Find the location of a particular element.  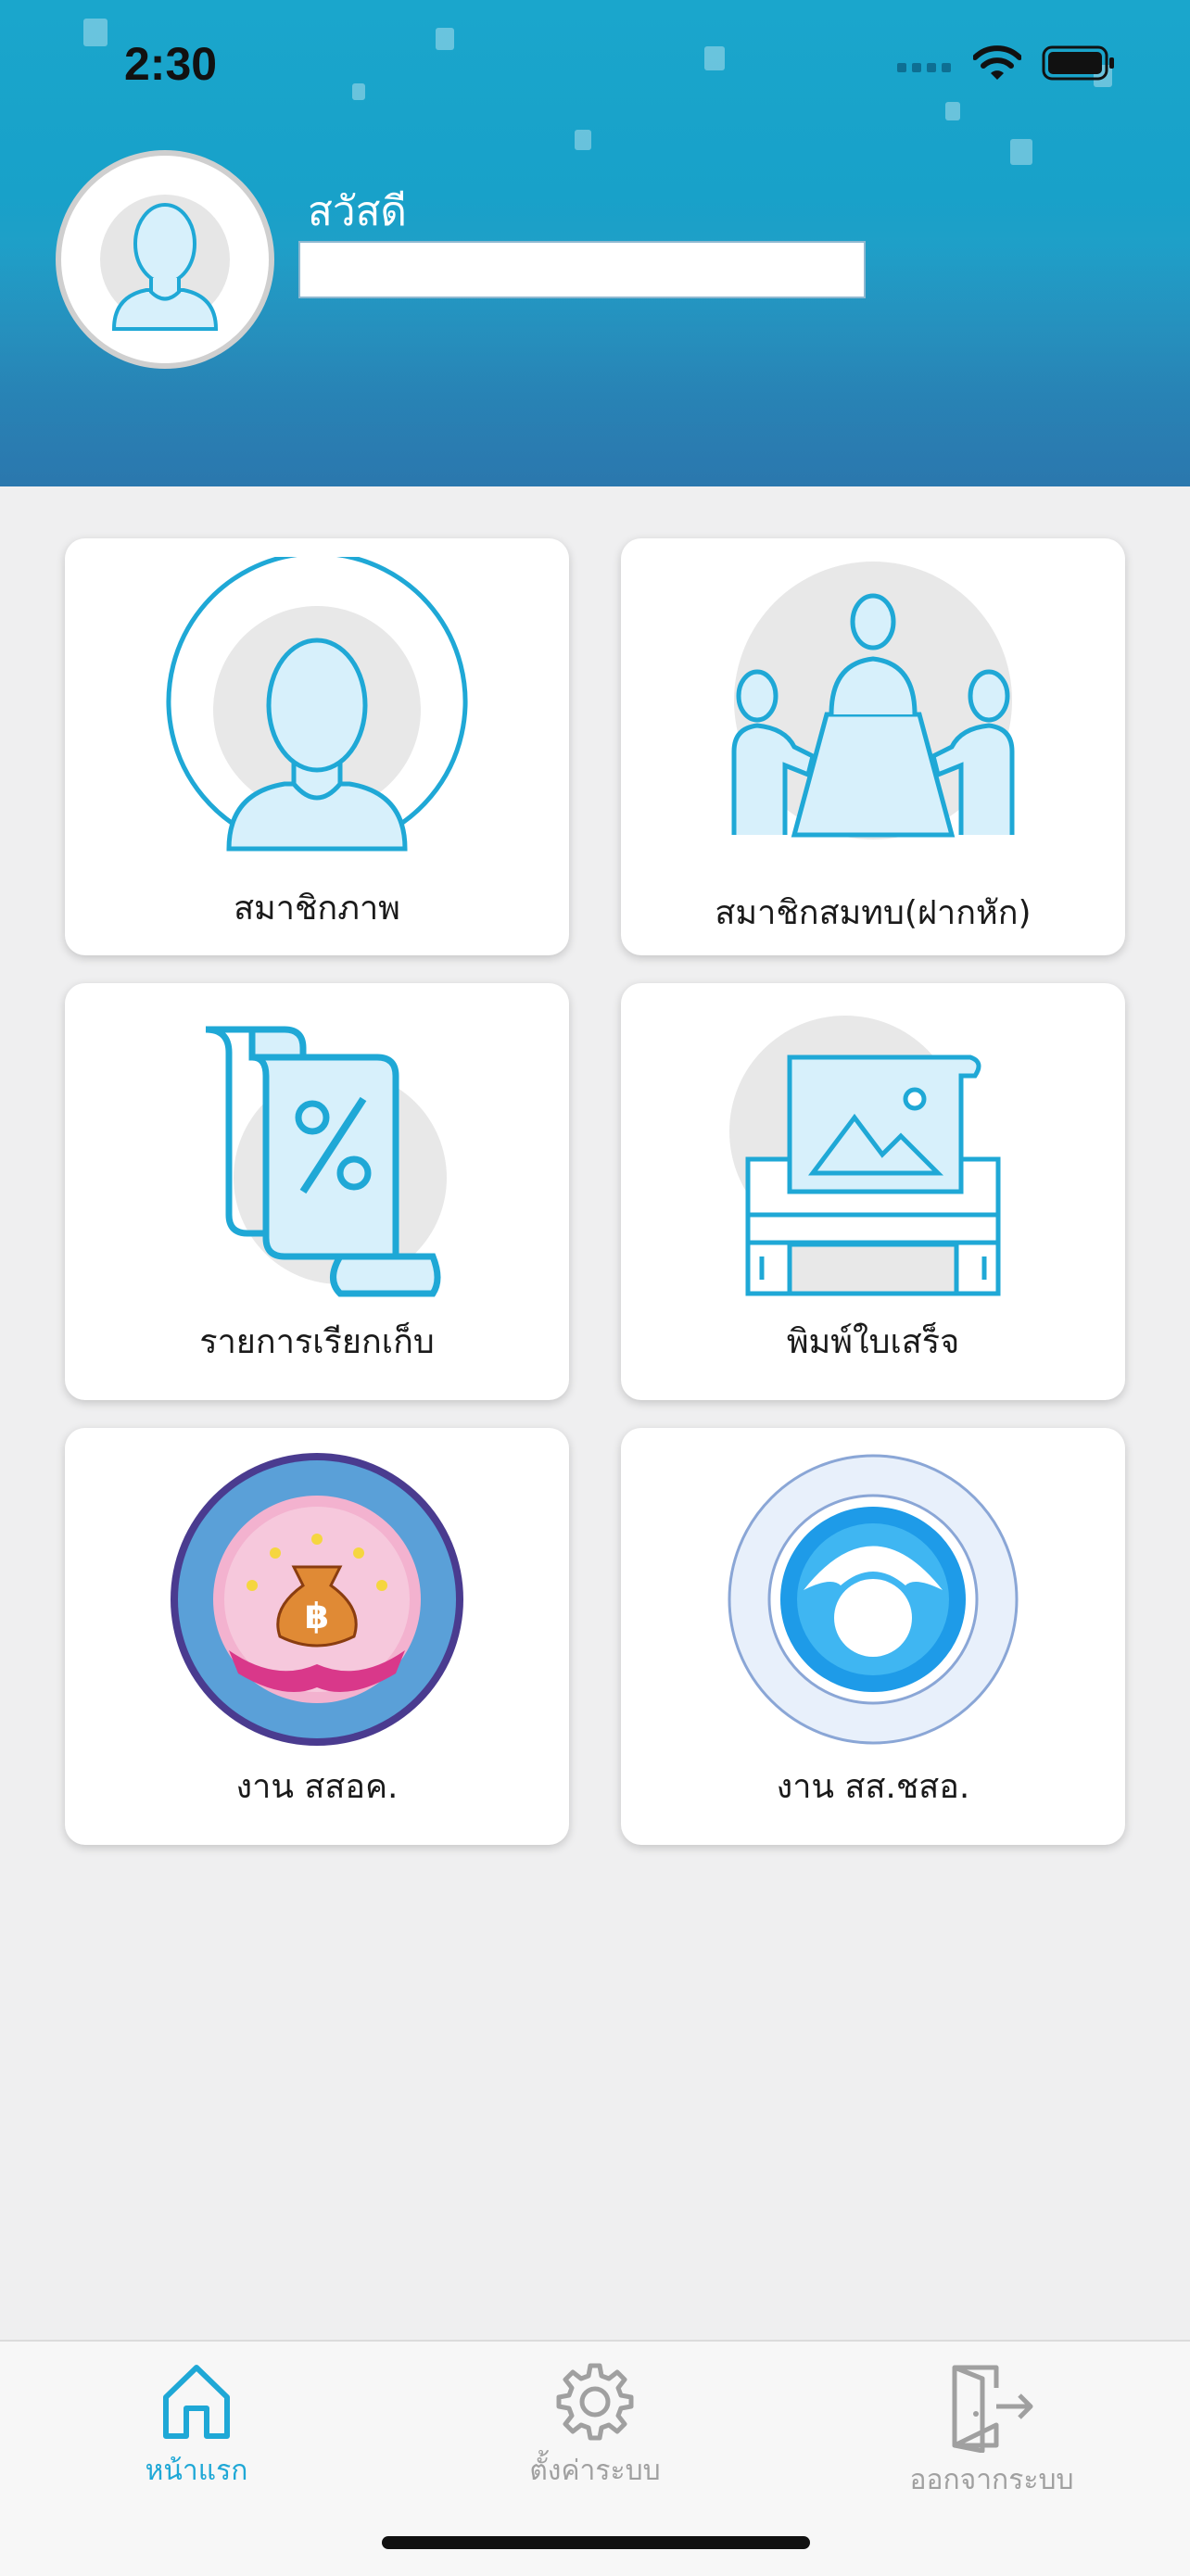

card-label: งาน สสอค. is located at coordinates (317, 1787).